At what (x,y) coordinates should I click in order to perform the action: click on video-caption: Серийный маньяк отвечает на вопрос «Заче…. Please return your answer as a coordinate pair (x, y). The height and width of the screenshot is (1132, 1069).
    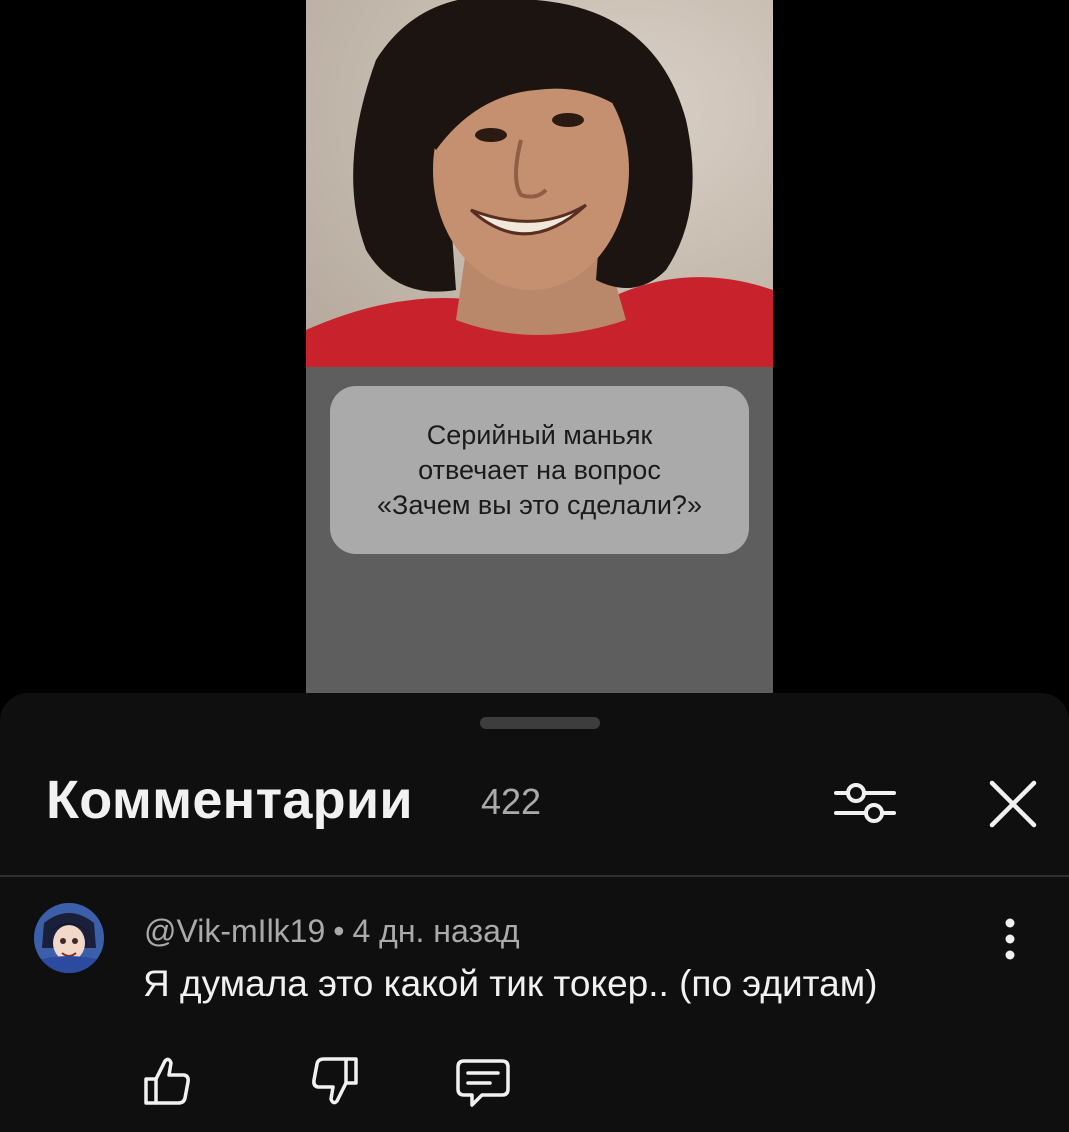
    Looking at the image, I should click on (539, 470).